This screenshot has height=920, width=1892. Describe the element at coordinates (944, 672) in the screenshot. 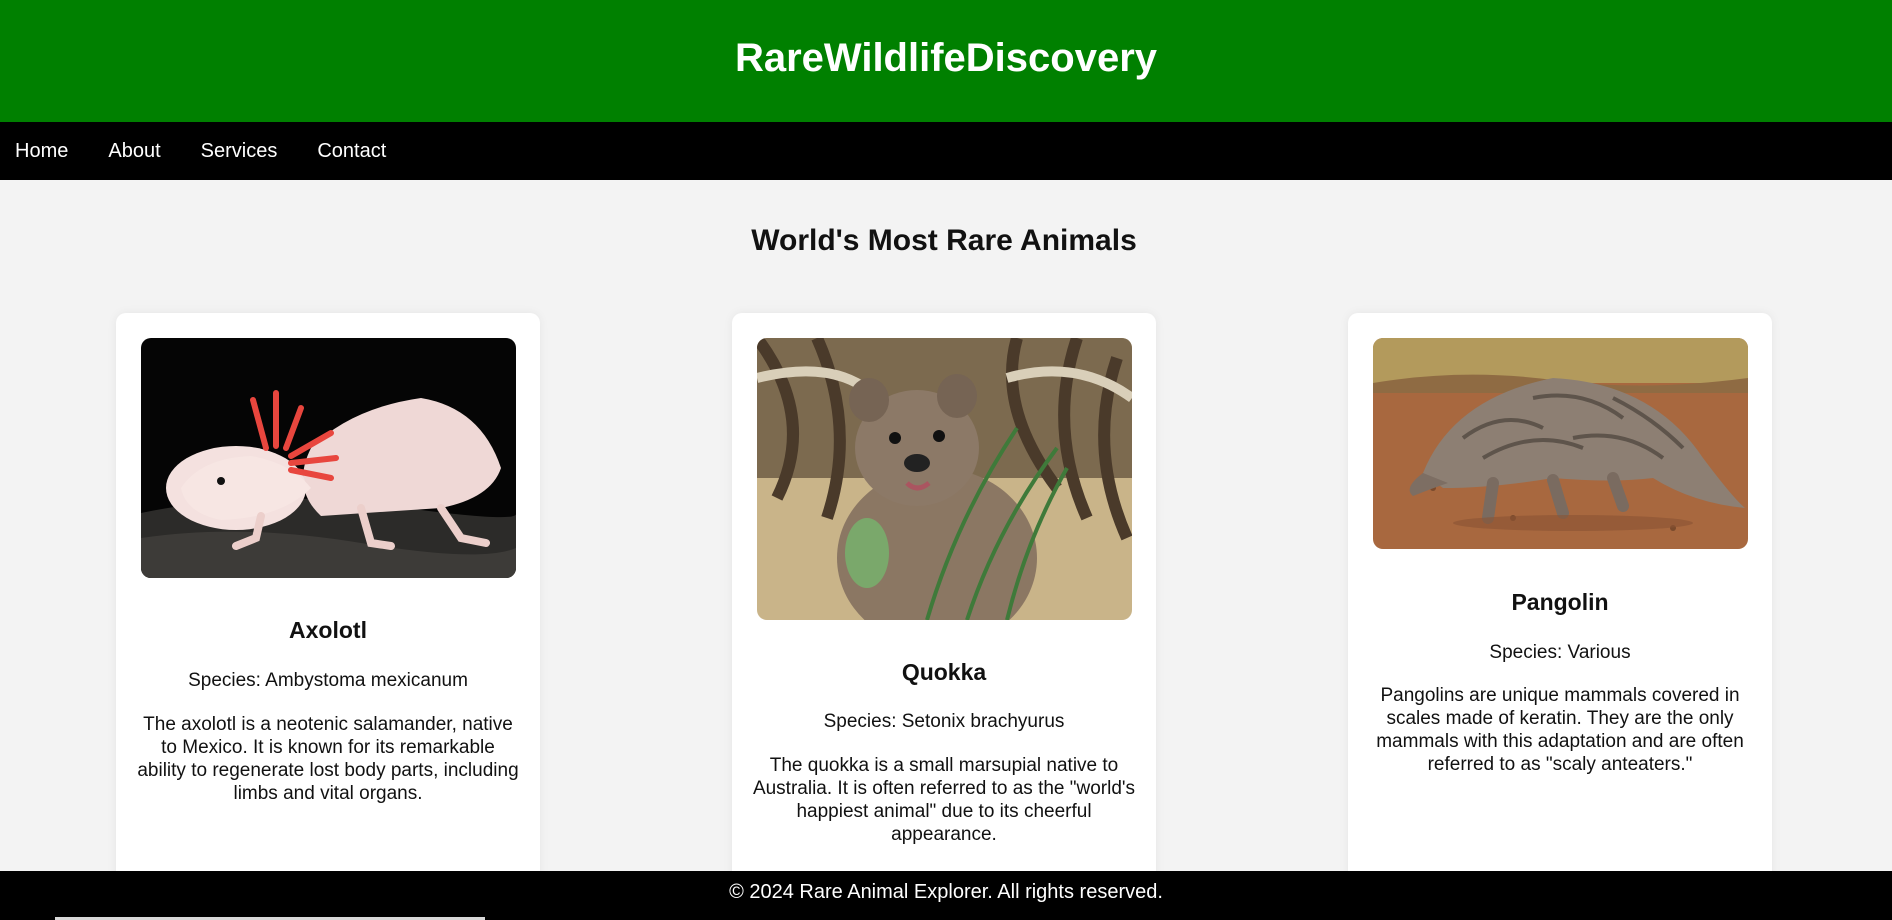

I see `card-title: Quokka` at that location.